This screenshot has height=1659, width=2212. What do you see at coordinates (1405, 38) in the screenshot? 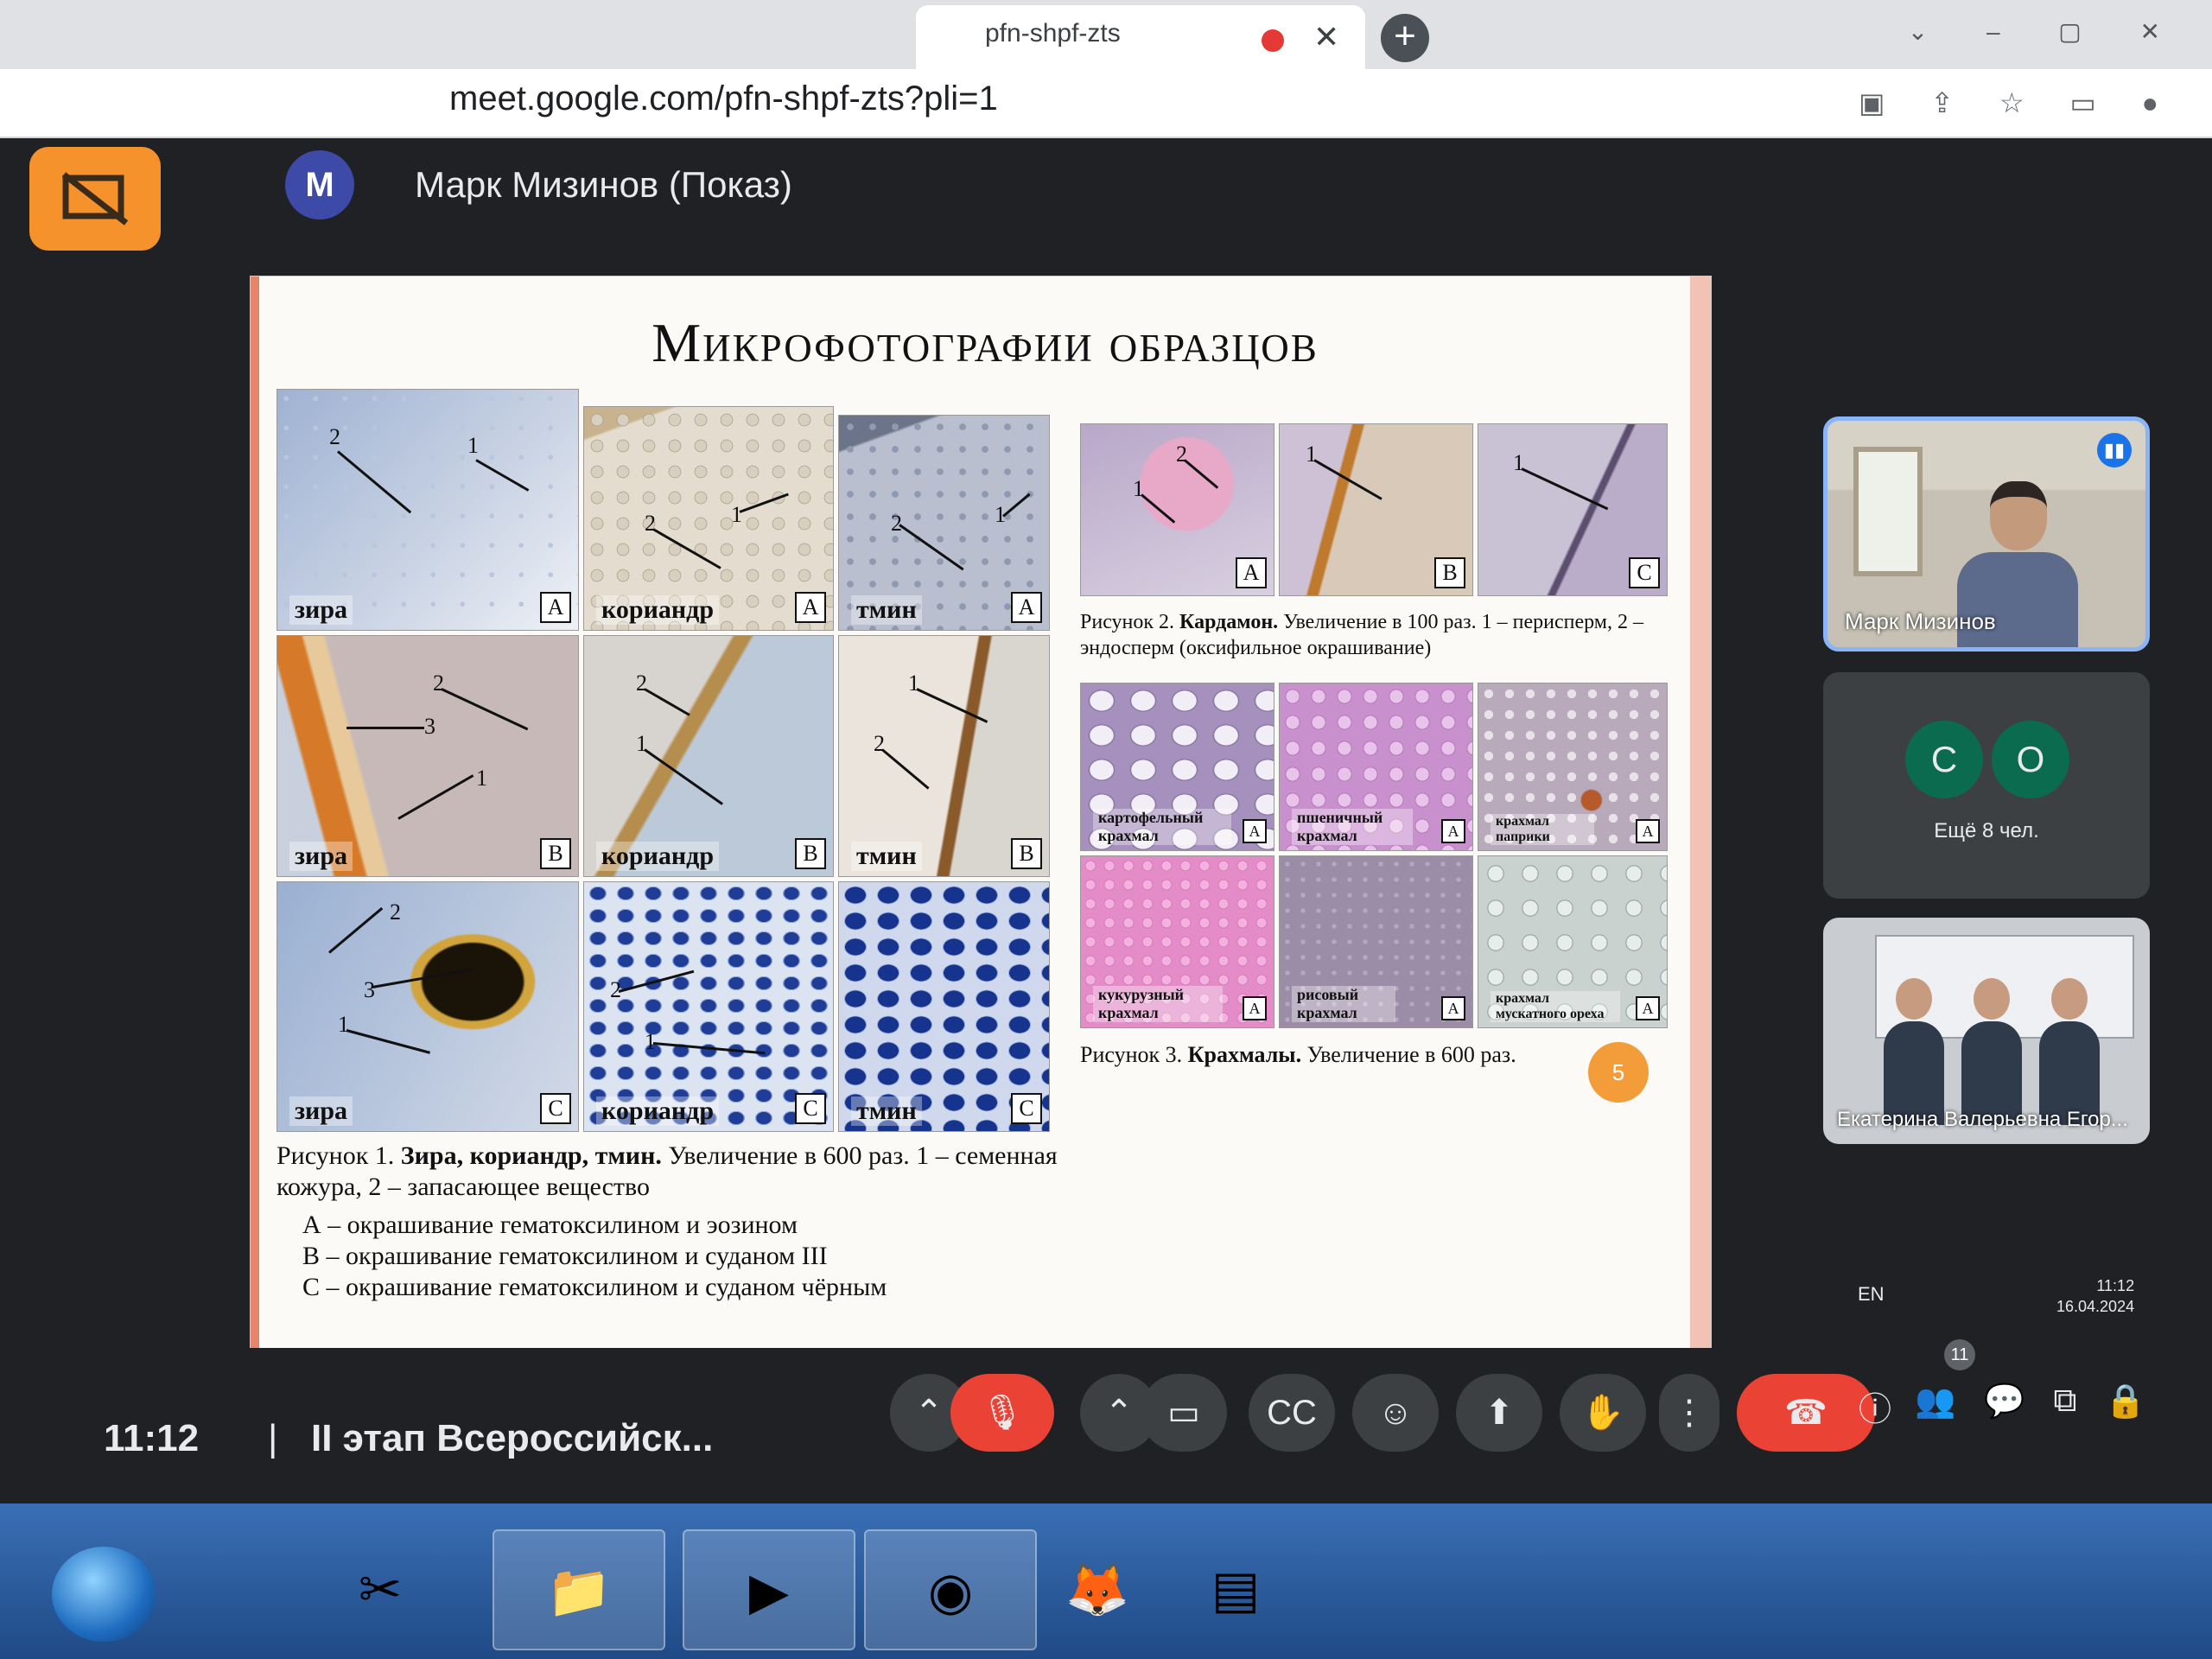
I see `new-tab-button: +` at bounding box center [1405, 38].